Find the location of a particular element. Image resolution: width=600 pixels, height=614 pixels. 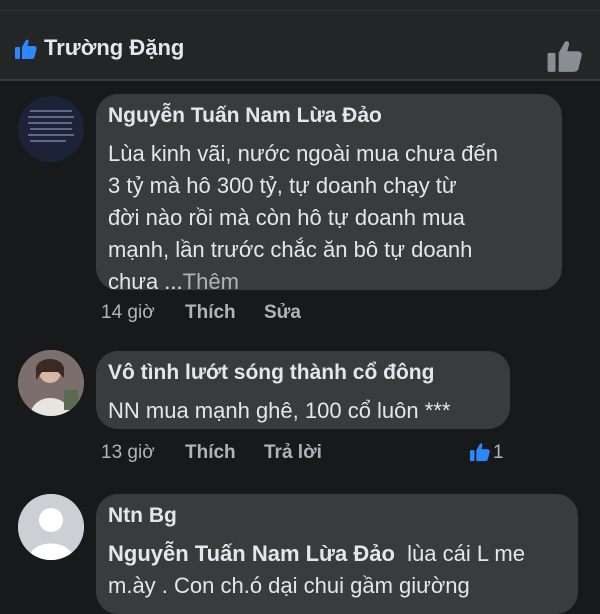

comment-author: Nguyễn Tuấn Nam Lừa Đảo is located at coordinates (245, 116).